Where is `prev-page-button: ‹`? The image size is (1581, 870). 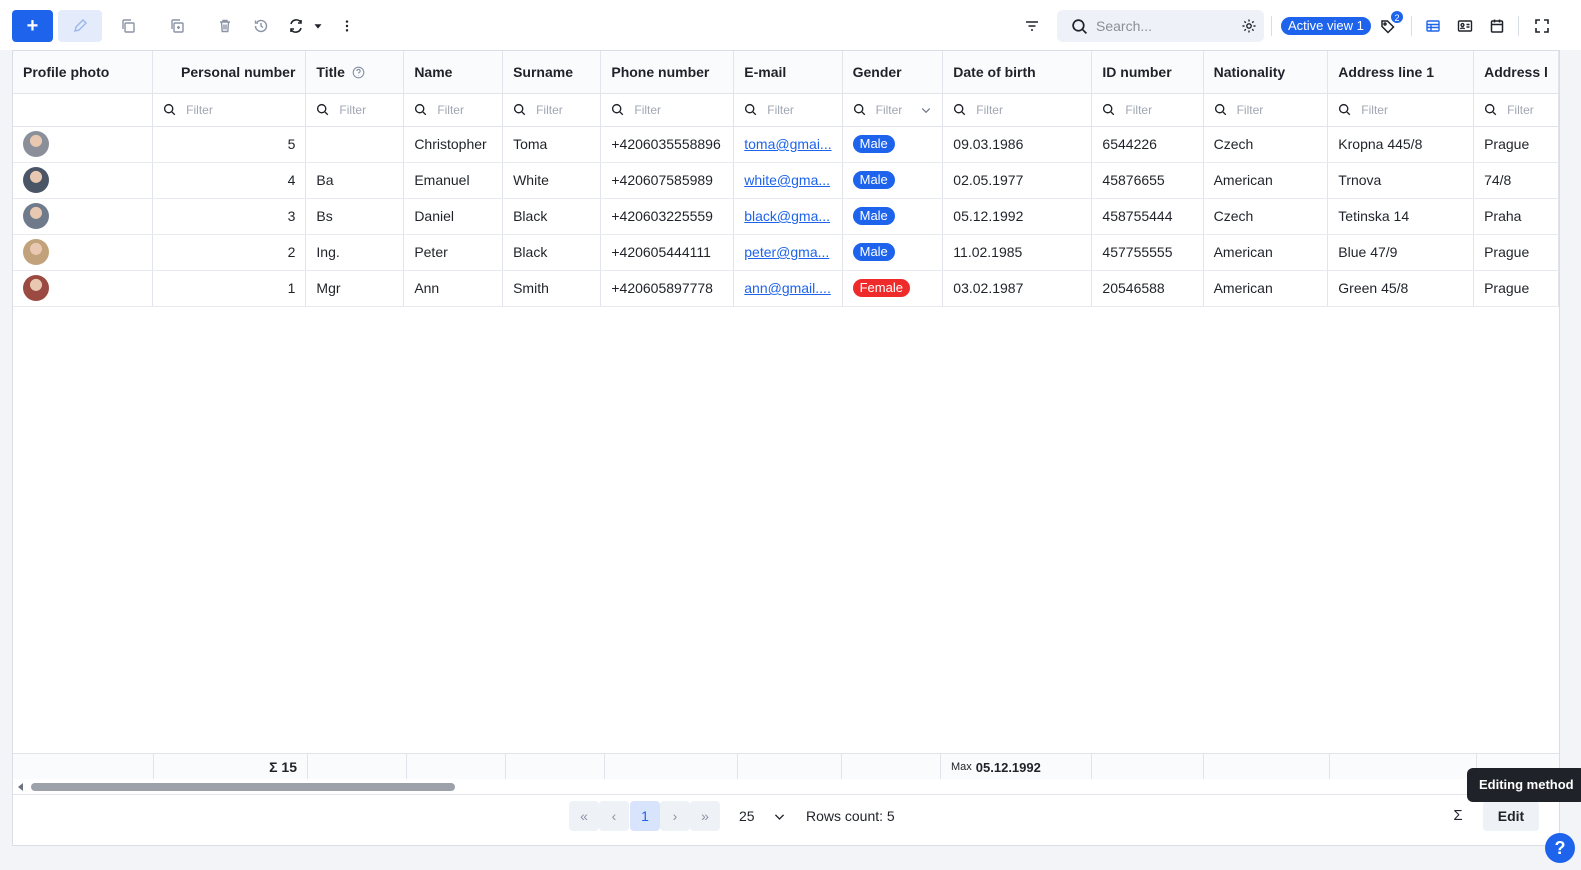 prev-page-button: ‹ is located at coordinates (614, 816).